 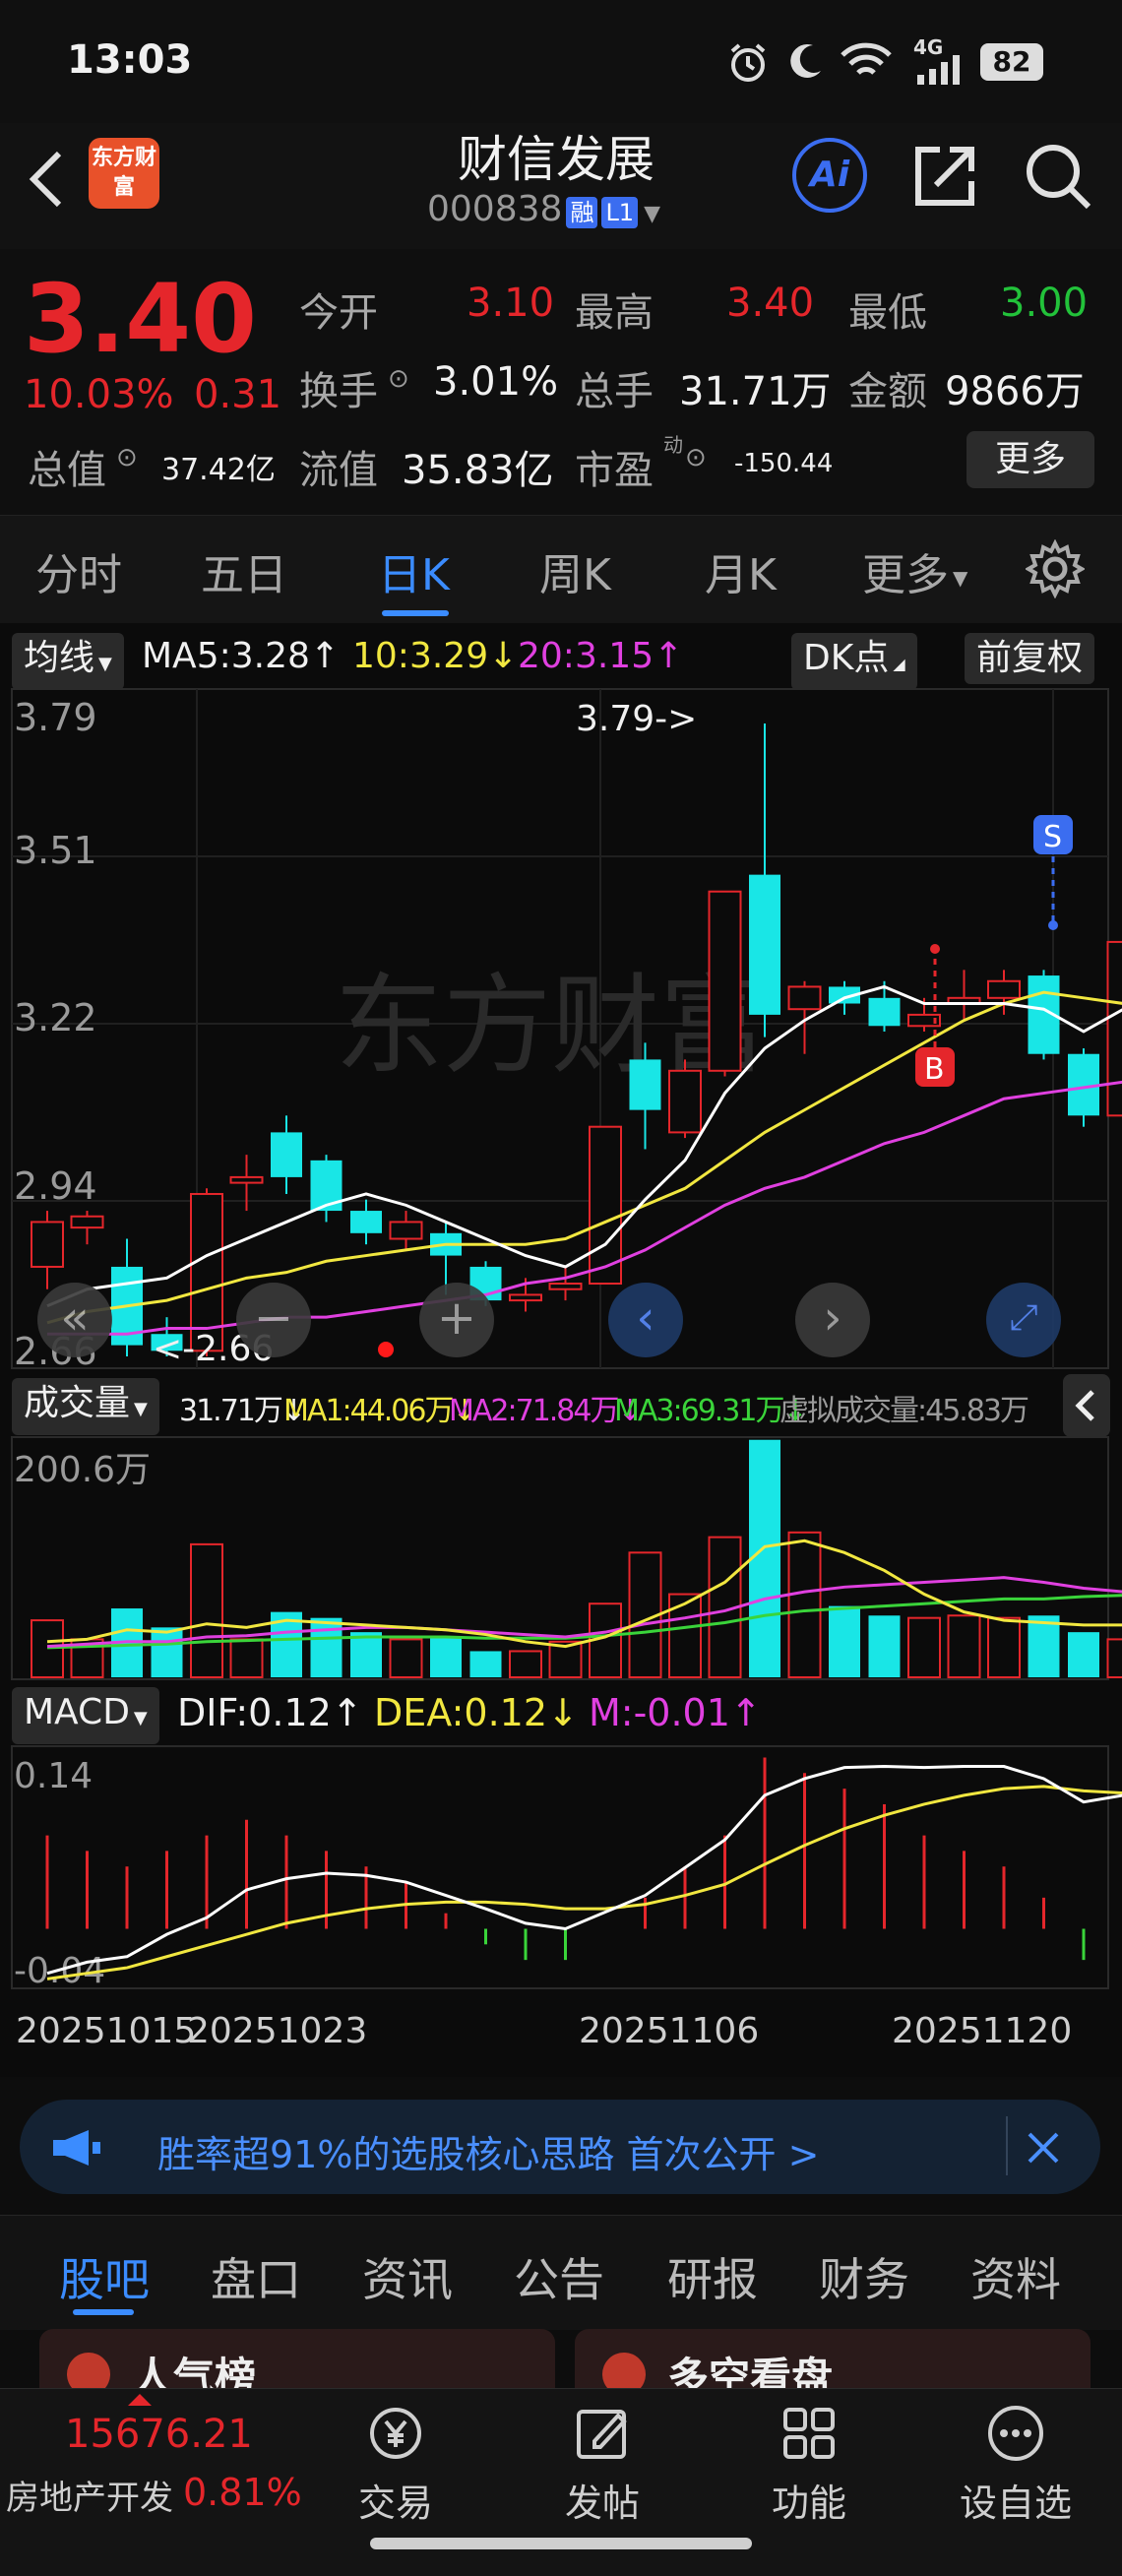 What do you see at coordinates (277, 2031) in the screenshot?
I see `date-label: 20251023` at bounding box center [277, 2031].